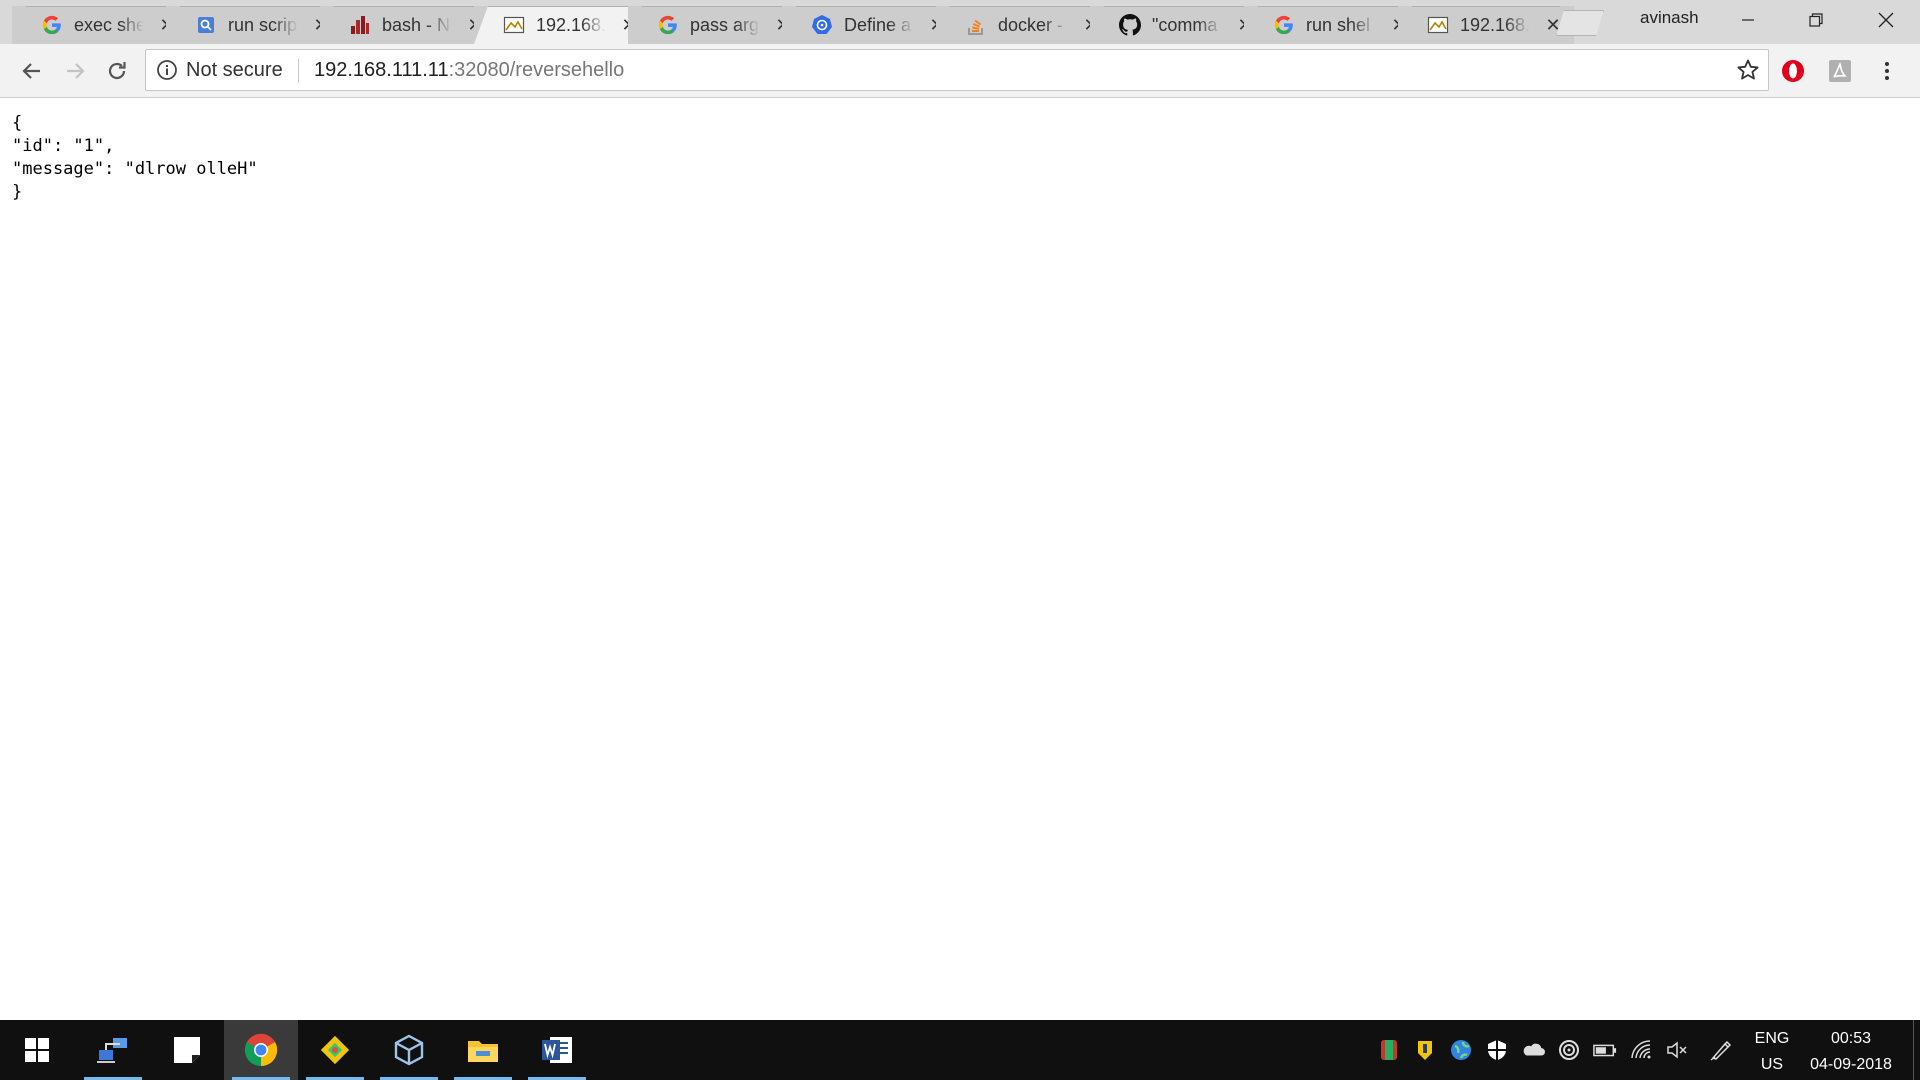 This screenshot has width=1920, height=1080. Describe the element at coordinates (63, 146) in the screenshot. I see `json-line: "id": "1",` at that location.